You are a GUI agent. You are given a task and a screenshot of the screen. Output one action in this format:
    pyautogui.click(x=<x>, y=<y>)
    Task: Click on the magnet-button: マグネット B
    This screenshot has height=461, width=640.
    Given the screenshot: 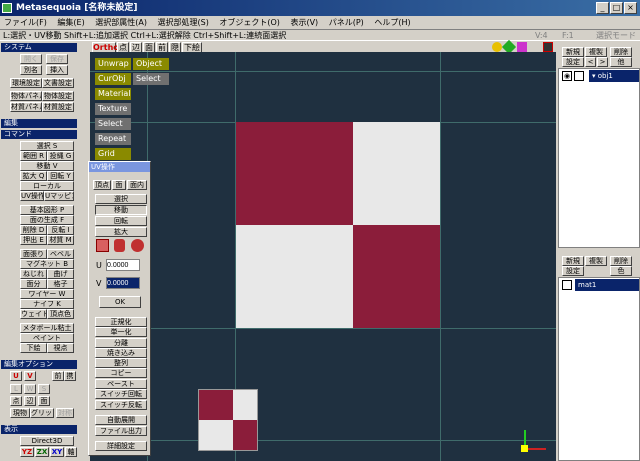 What is the action you would take?
    pyautogui.click(x=47, y=264)
    